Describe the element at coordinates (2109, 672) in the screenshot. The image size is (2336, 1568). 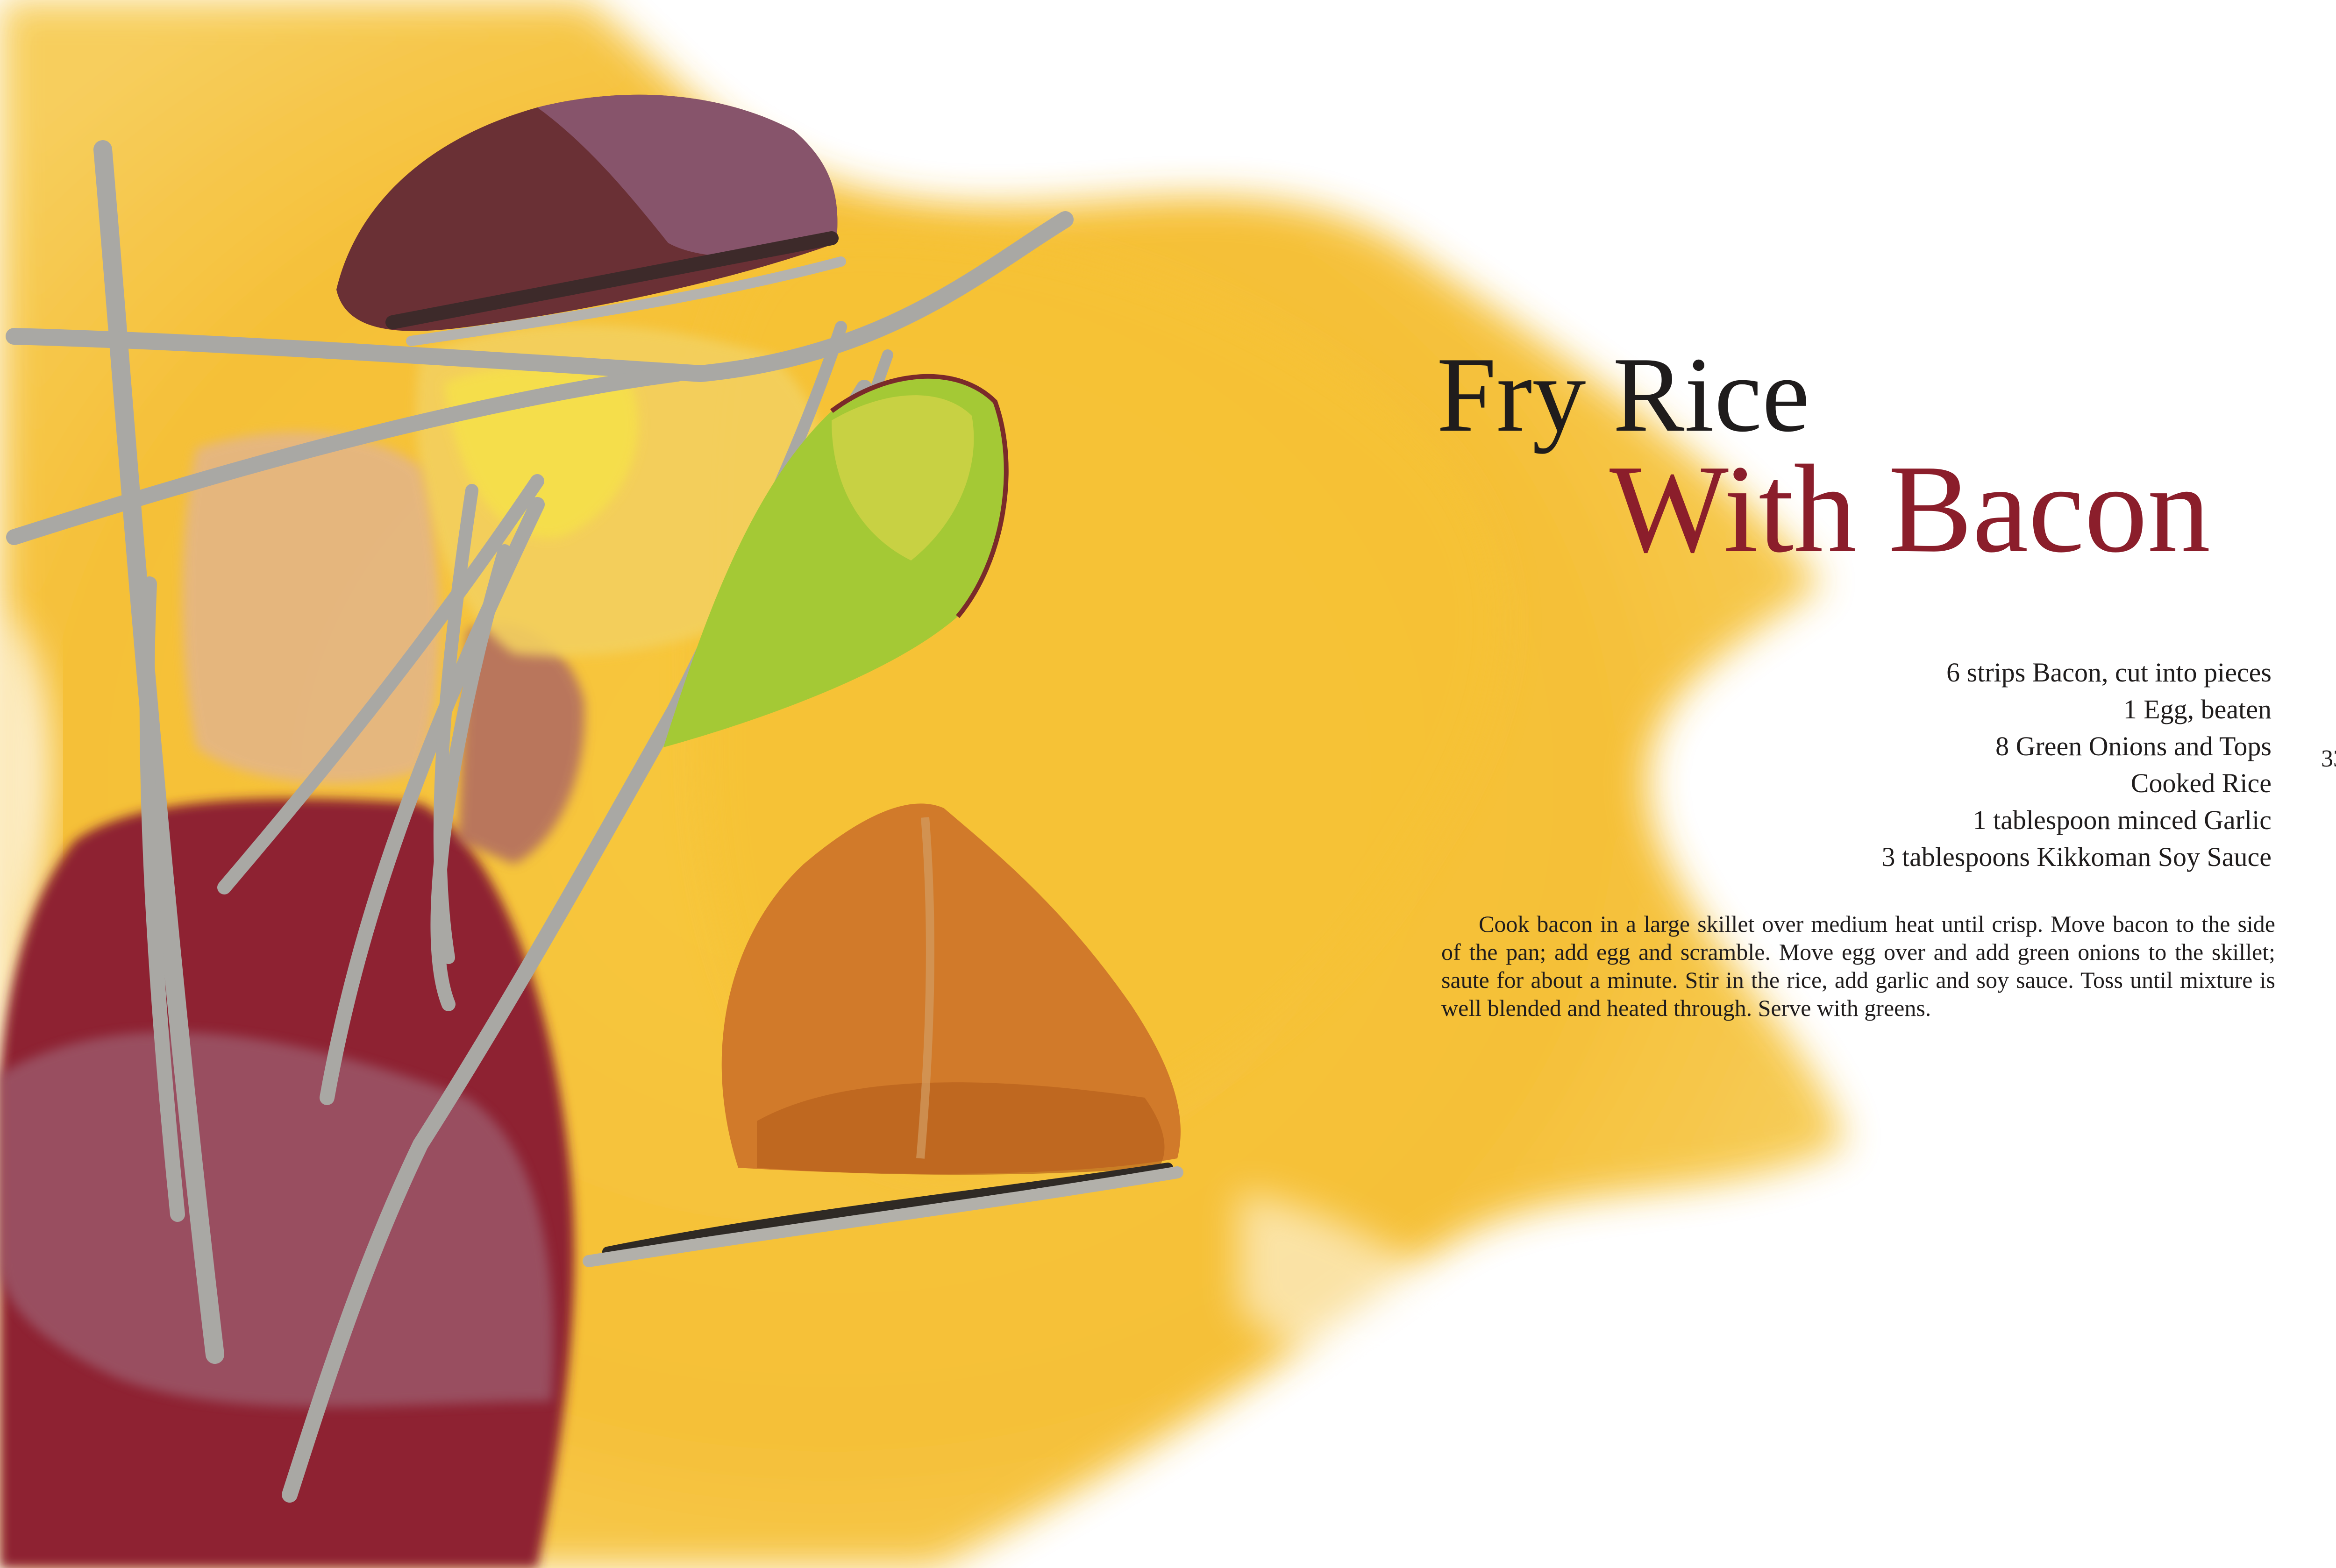
I see `ingredient-item: 6 strips Bacon, cut into pieces` at that location.